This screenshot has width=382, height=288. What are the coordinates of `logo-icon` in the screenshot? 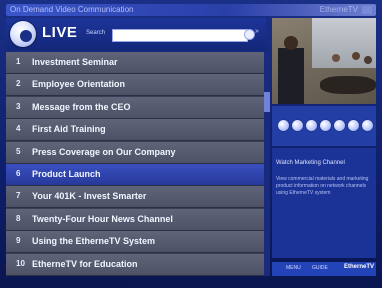 It's located at (23, 34).